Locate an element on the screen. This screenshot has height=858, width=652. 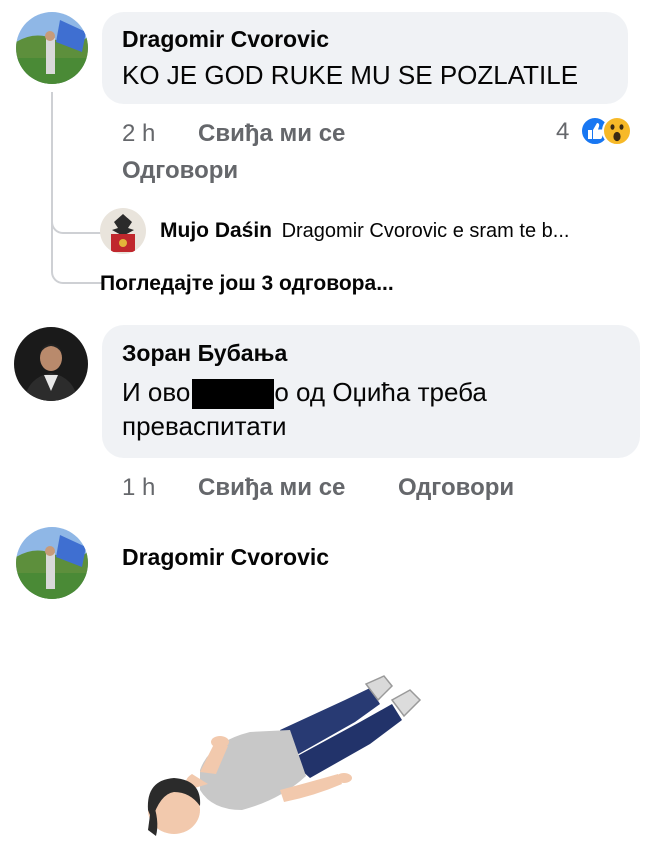
comment-timestamp: 1 h is located at coordinates (138, 488).